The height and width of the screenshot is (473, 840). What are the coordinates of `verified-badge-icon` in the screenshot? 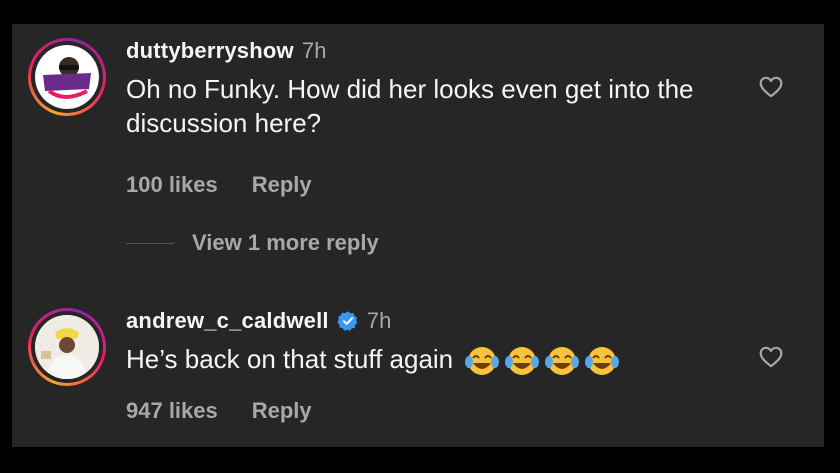 It's located at (348, 321).